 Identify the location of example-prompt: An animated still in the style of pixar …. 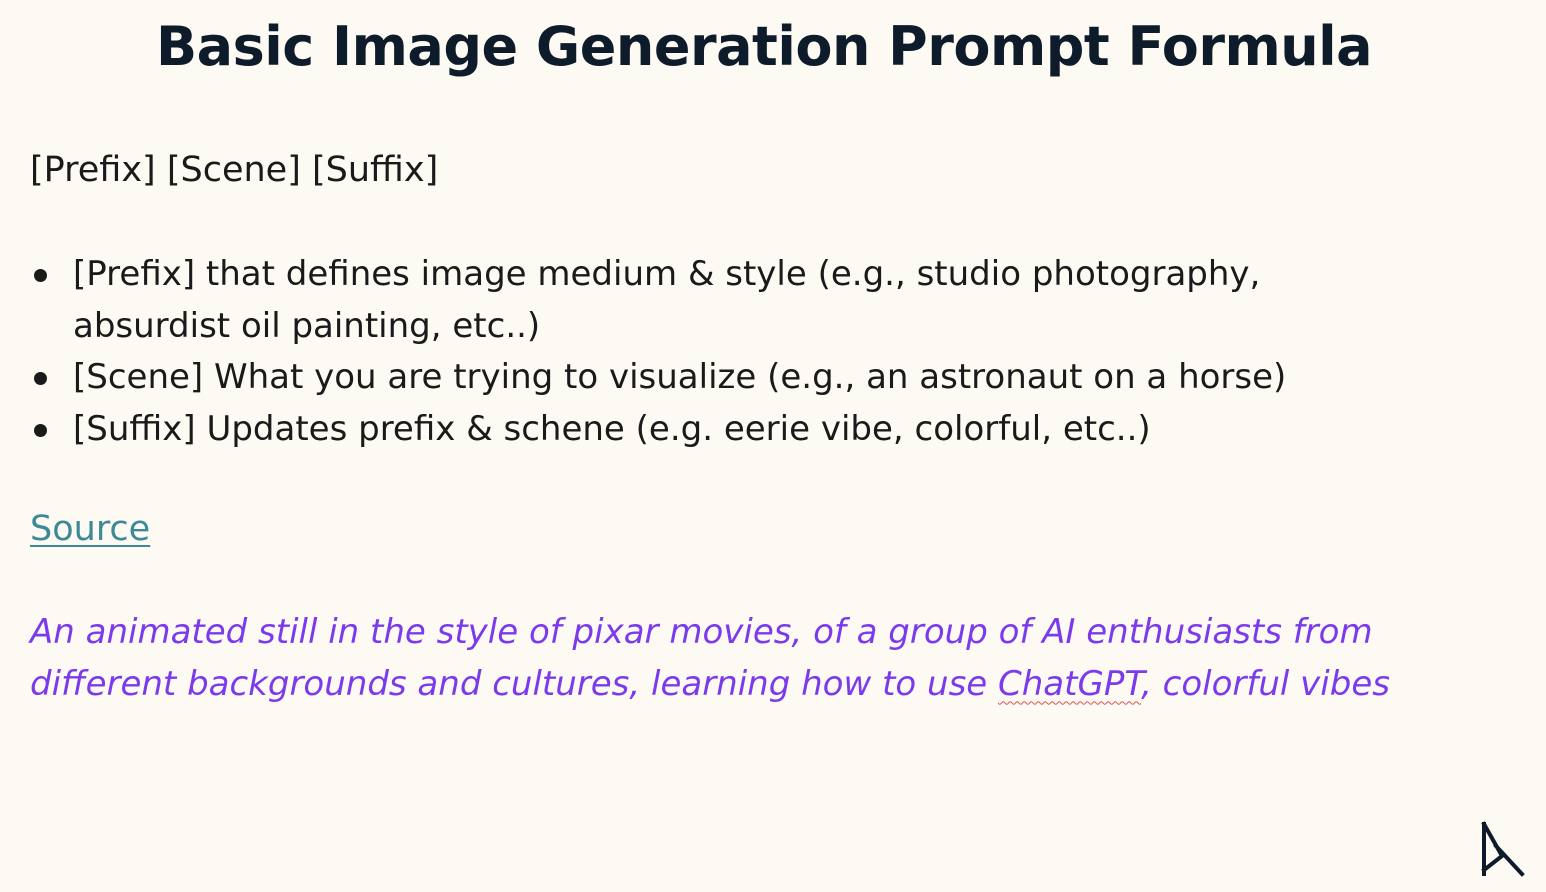
(750, 658).